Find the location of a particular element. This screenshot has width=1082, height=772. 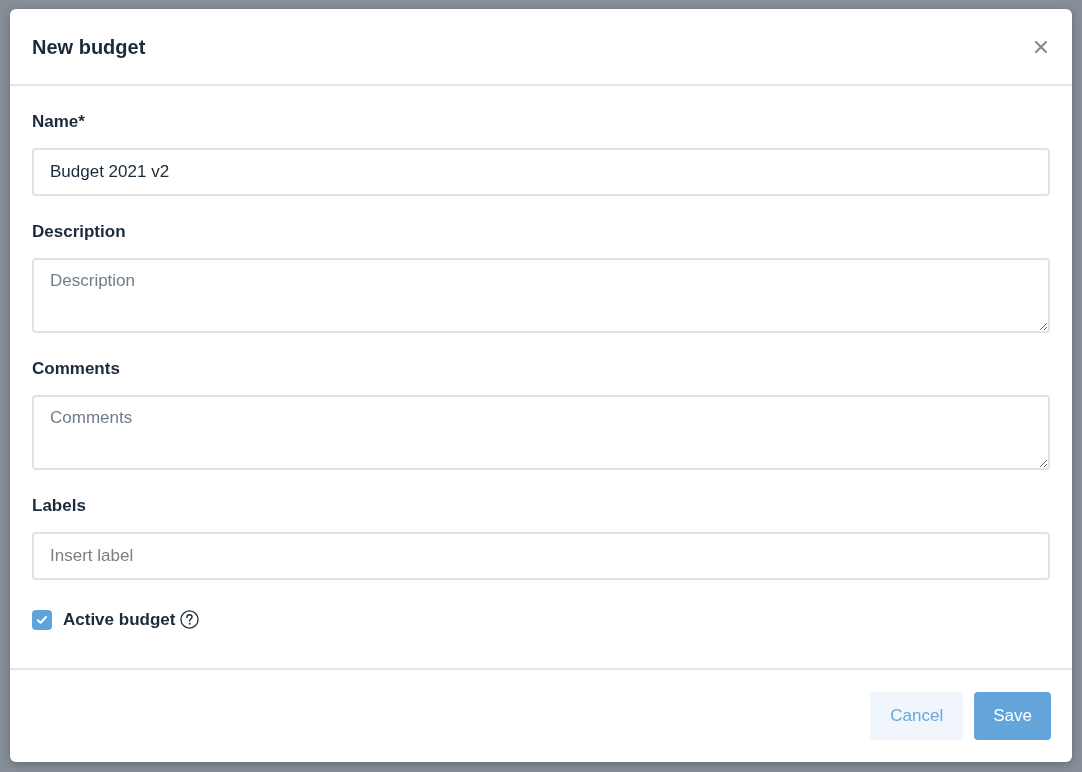

save-button: Save is located at coordinates (1012, 716).